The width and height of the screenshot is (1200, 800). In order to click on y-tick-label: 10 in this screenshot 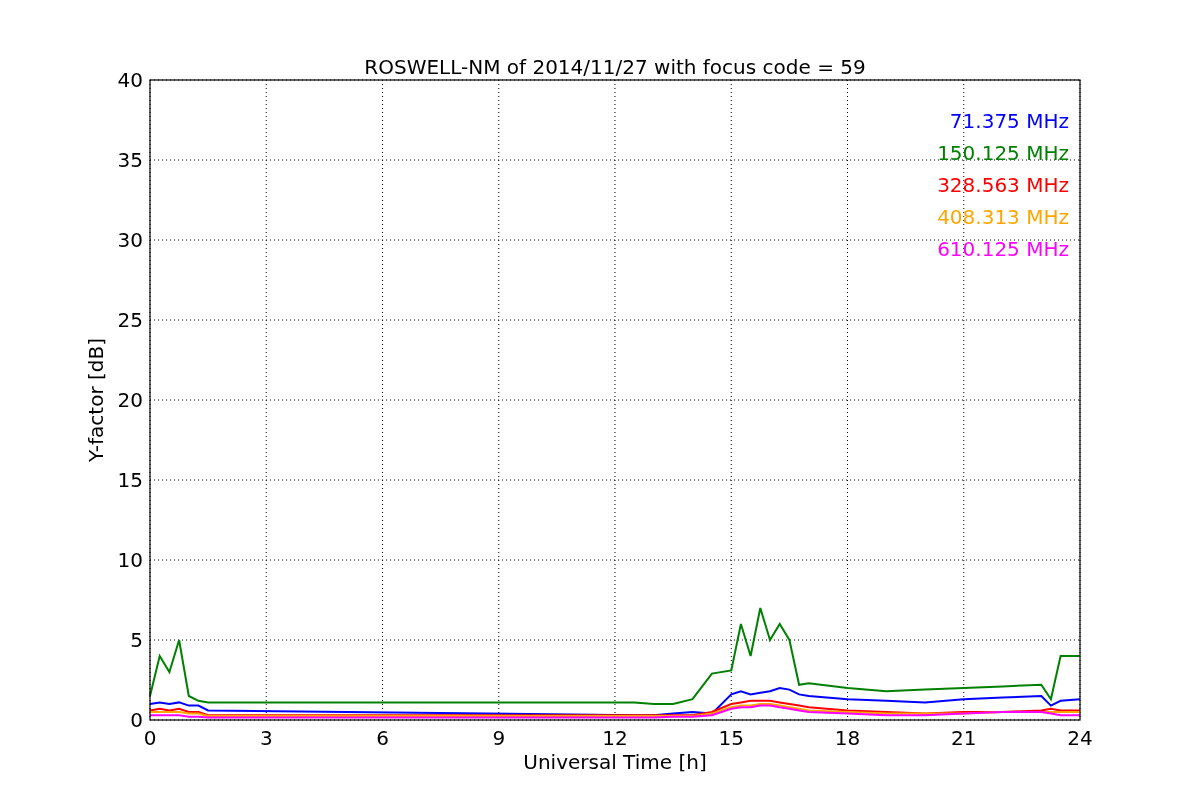, I will do `click(130, 560)`.